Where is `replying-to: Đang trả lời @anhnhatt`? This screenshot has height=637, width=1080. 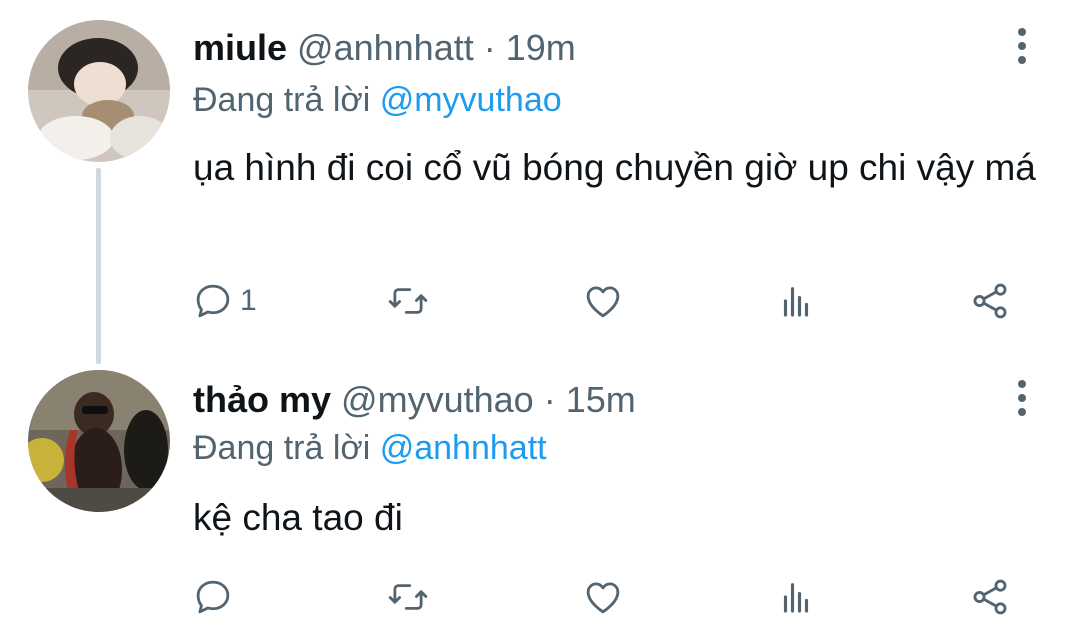 replying-to: Đang trả lời @anhnhatt is located at coordinates (370, 448).